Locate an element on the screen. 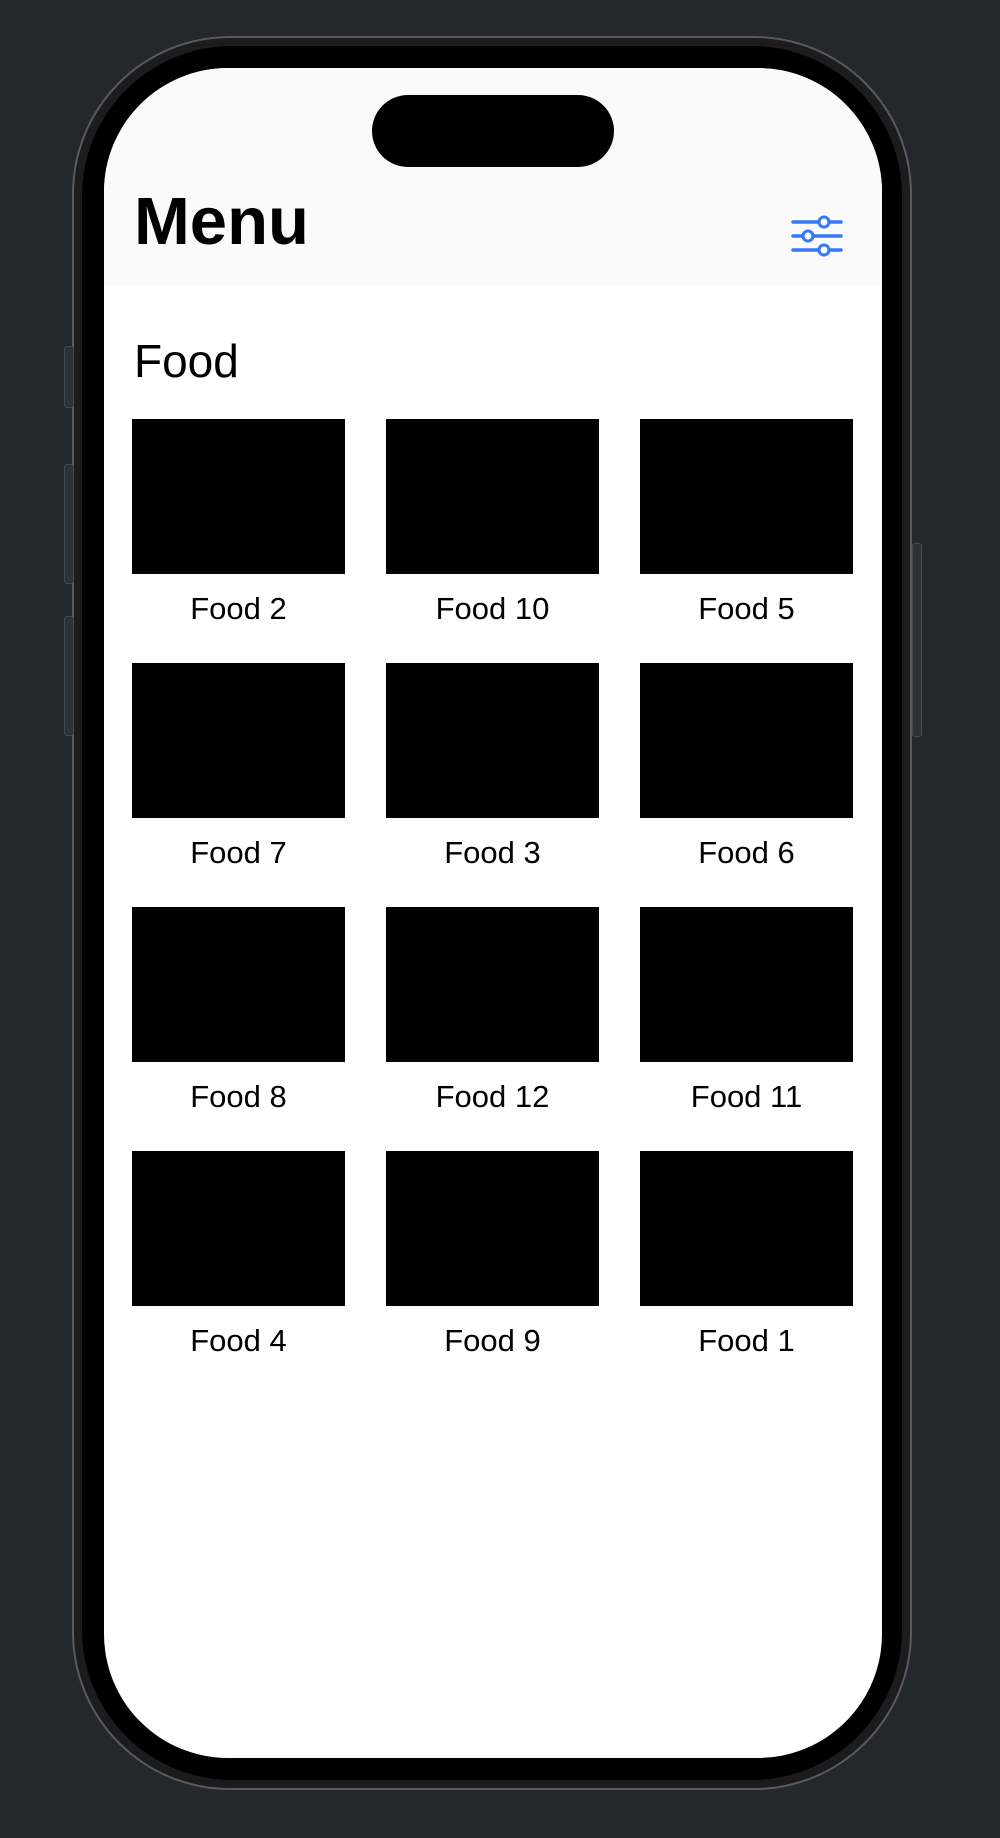  food-label: Food 7 is located at coordinates (238, 852).